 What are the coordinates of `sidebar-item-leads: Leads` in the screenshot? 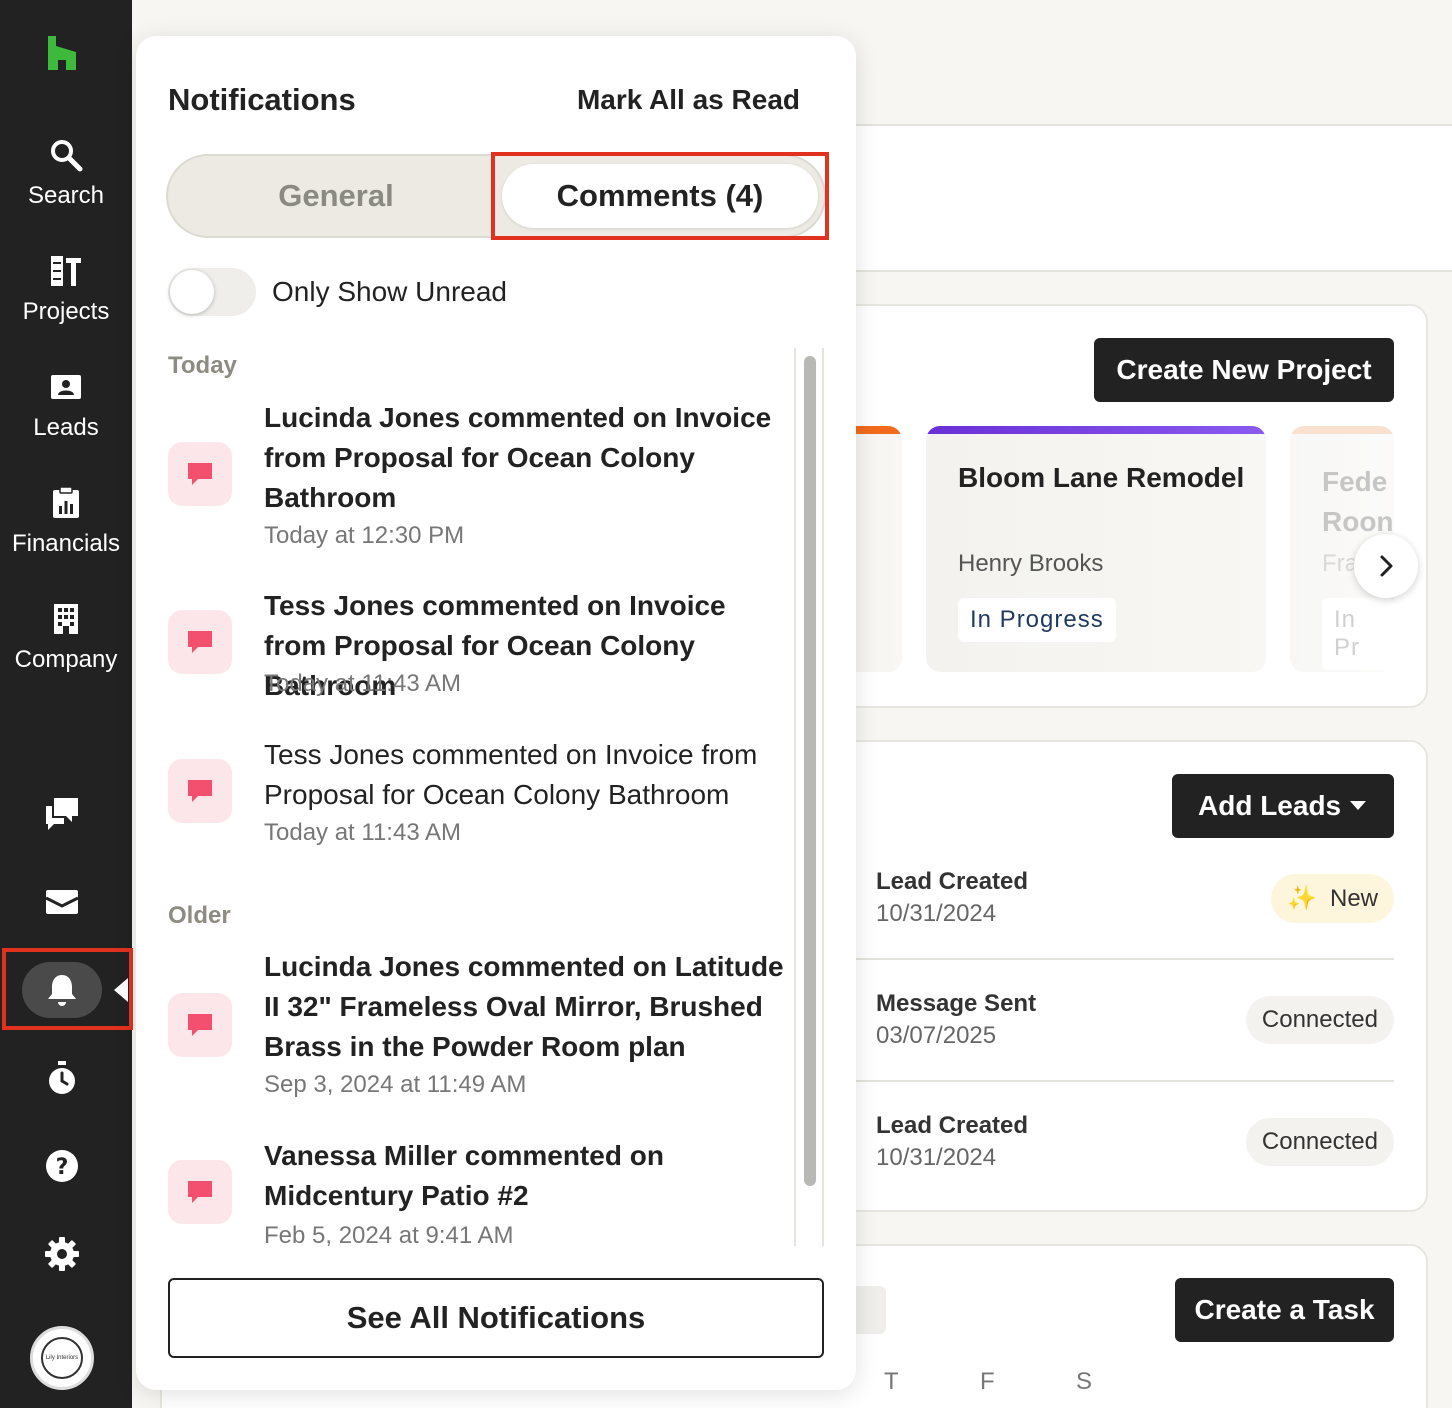 It's located at (66, 406).